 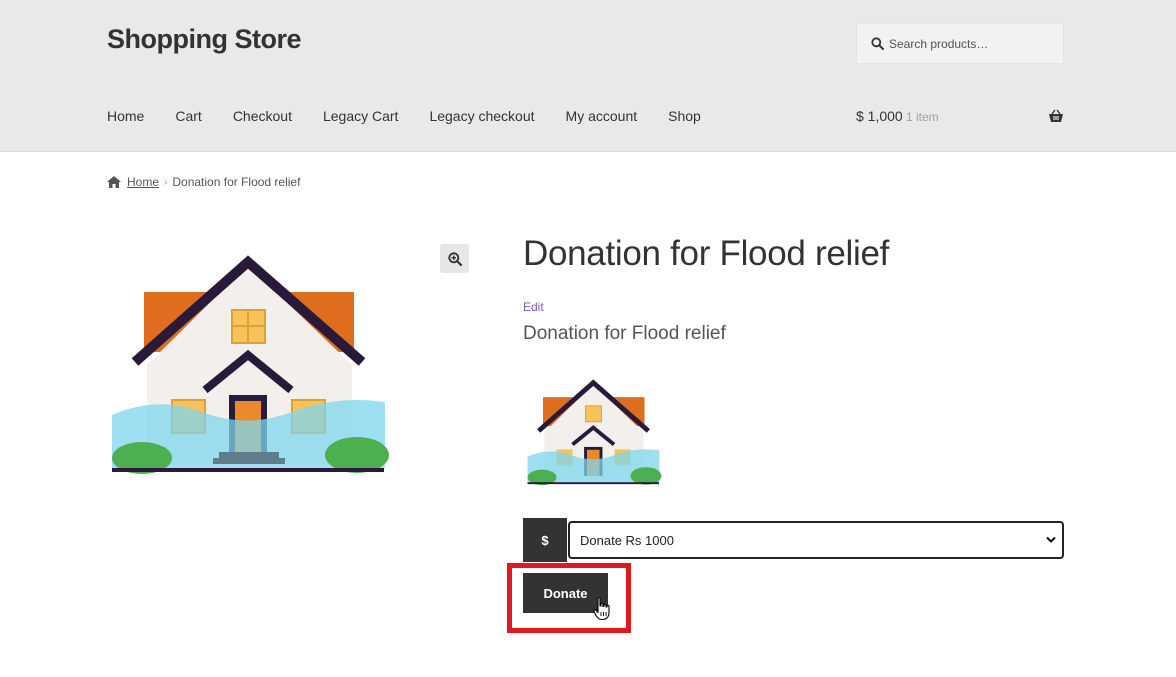 What do you see at coordinates (973, 44) in the screenshot?
I see `search-input` at bounding box center [973, 44].